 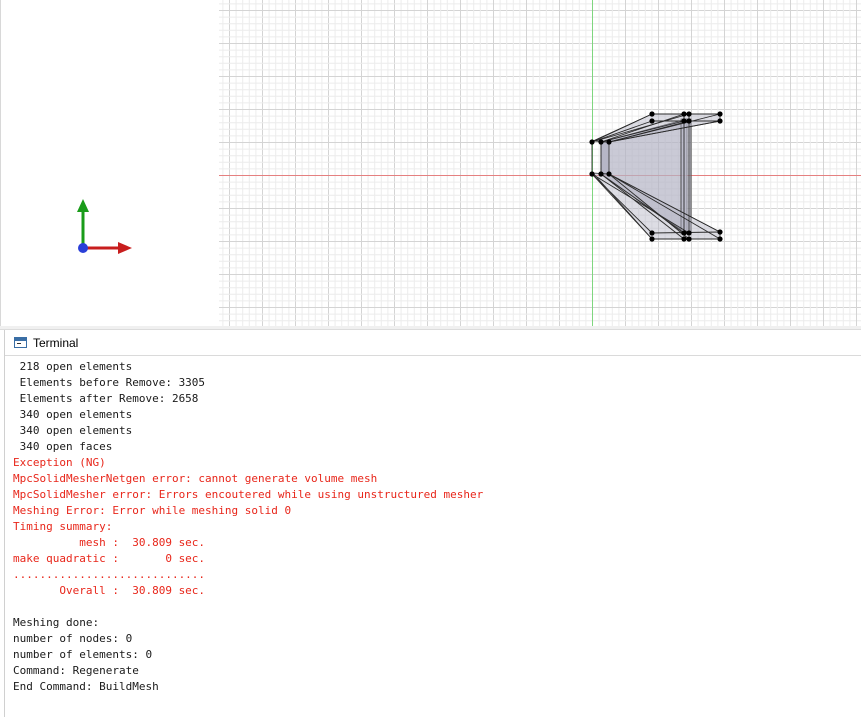 I want to click on terminal-line: Timing summary:, so click(x=63, y=526).